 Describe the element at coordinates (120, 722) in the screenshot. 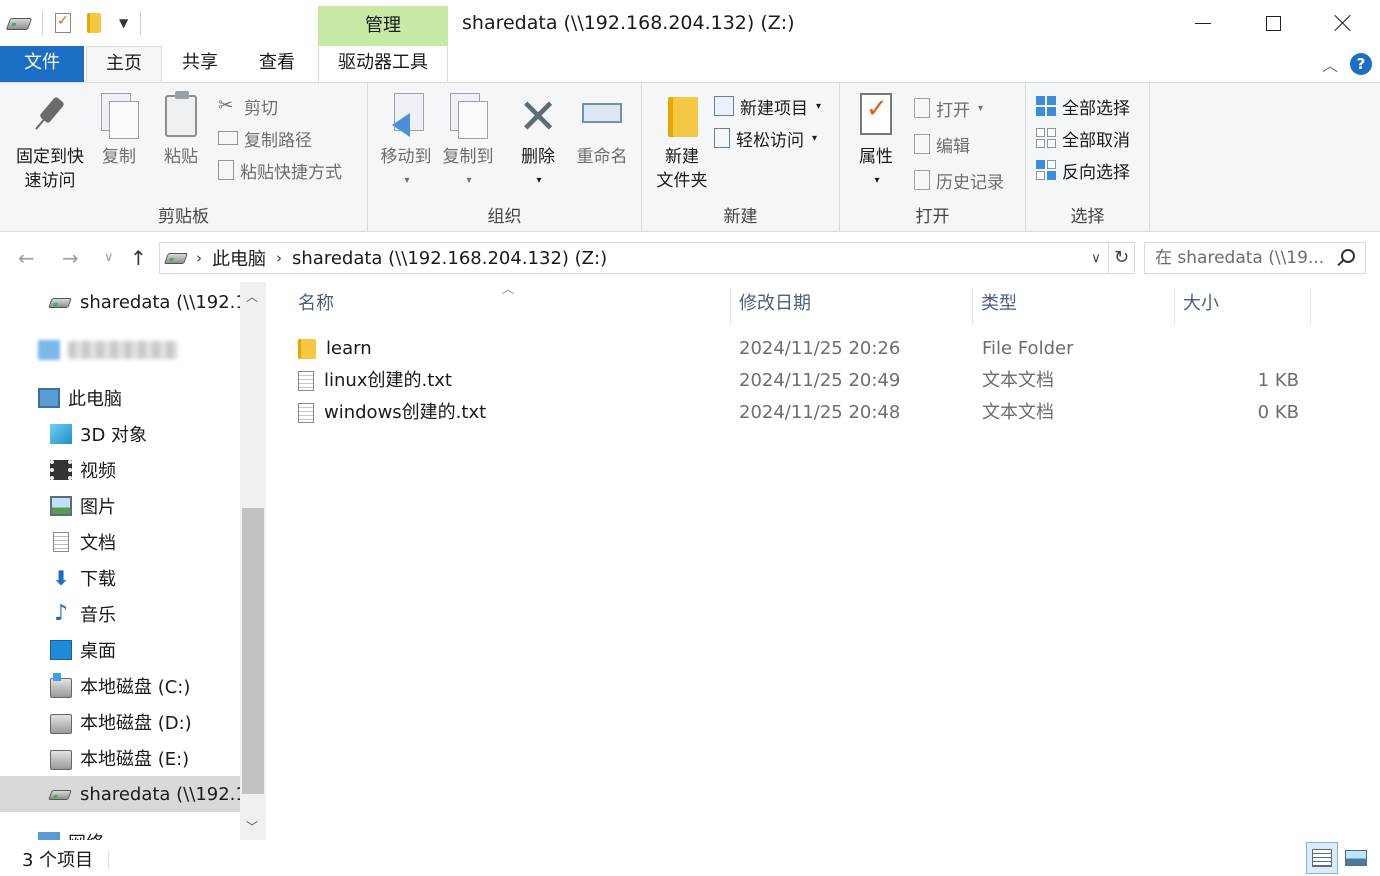

I see `sidebar-item-drive-d: 本地磁盘 (D:)` at that location.